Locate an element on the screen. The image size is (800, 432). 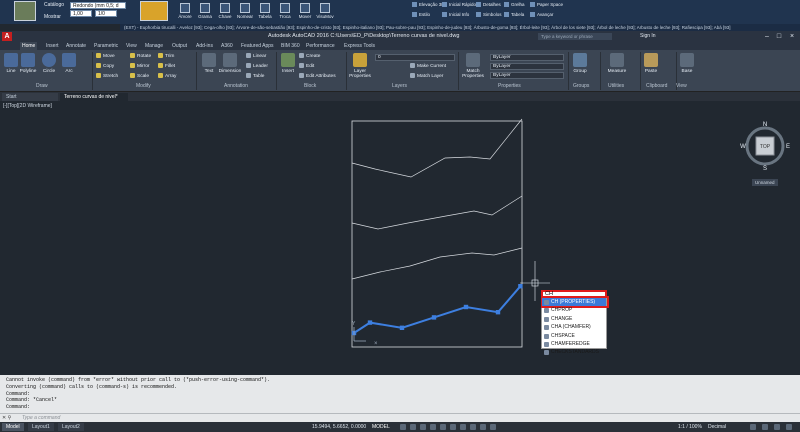
small-tool-3a: Detalhes is located at coordinates (488, 4).